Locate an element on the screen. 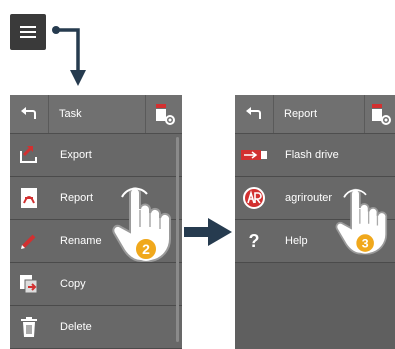 This screenshot has height=349, width=395. menu-item-label: Rename is located at coordinates (81, 241).